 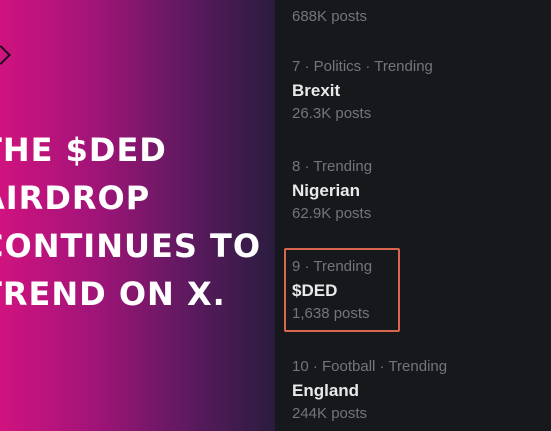 I want to click on trend-item-ded: 9 · Trending $DED 1,638 posts, so click(x=332, y=290).